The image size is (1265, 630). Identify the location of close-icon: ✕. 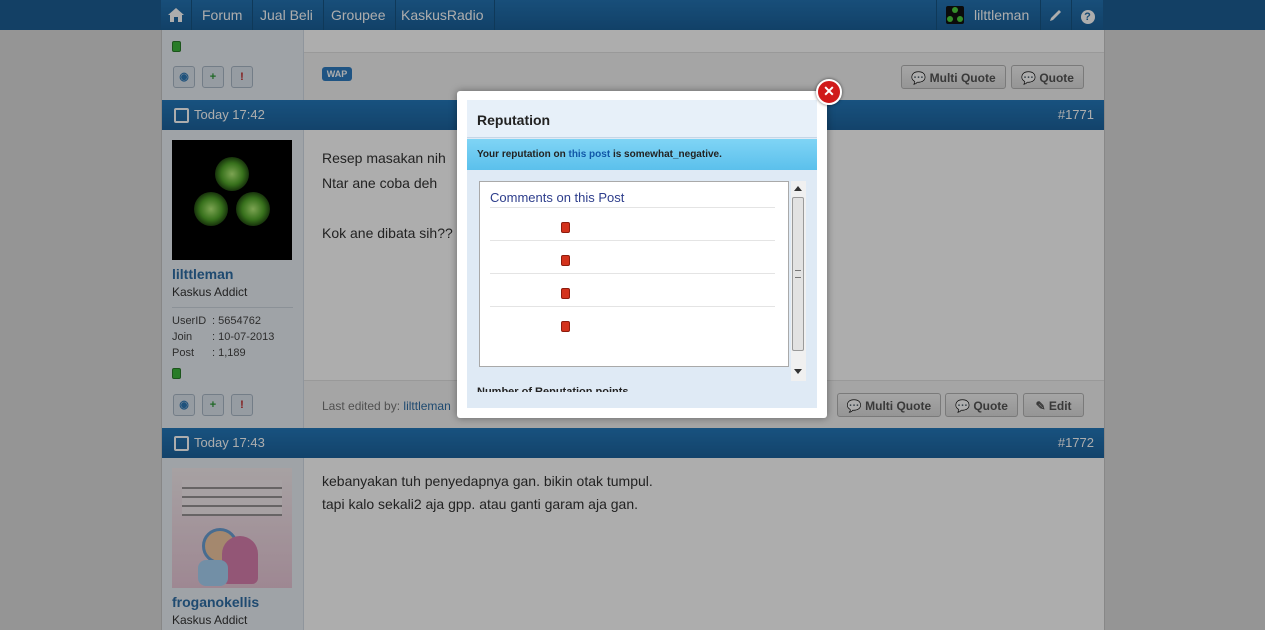
(829, 92).